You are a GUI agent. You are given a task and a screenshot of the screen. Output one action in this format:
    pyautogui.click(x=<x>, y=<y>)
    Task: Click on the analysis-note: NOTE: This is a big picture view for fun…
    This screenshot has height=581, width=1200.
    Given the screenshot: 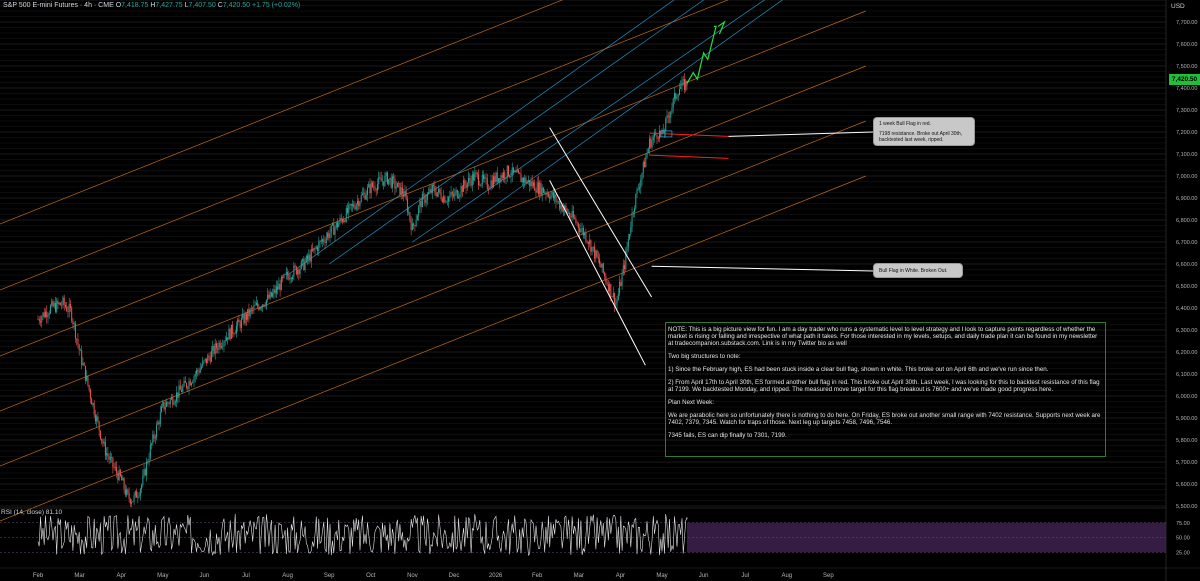 What is the action you would take?
    pyautogui.click(x=885, y=389)
    